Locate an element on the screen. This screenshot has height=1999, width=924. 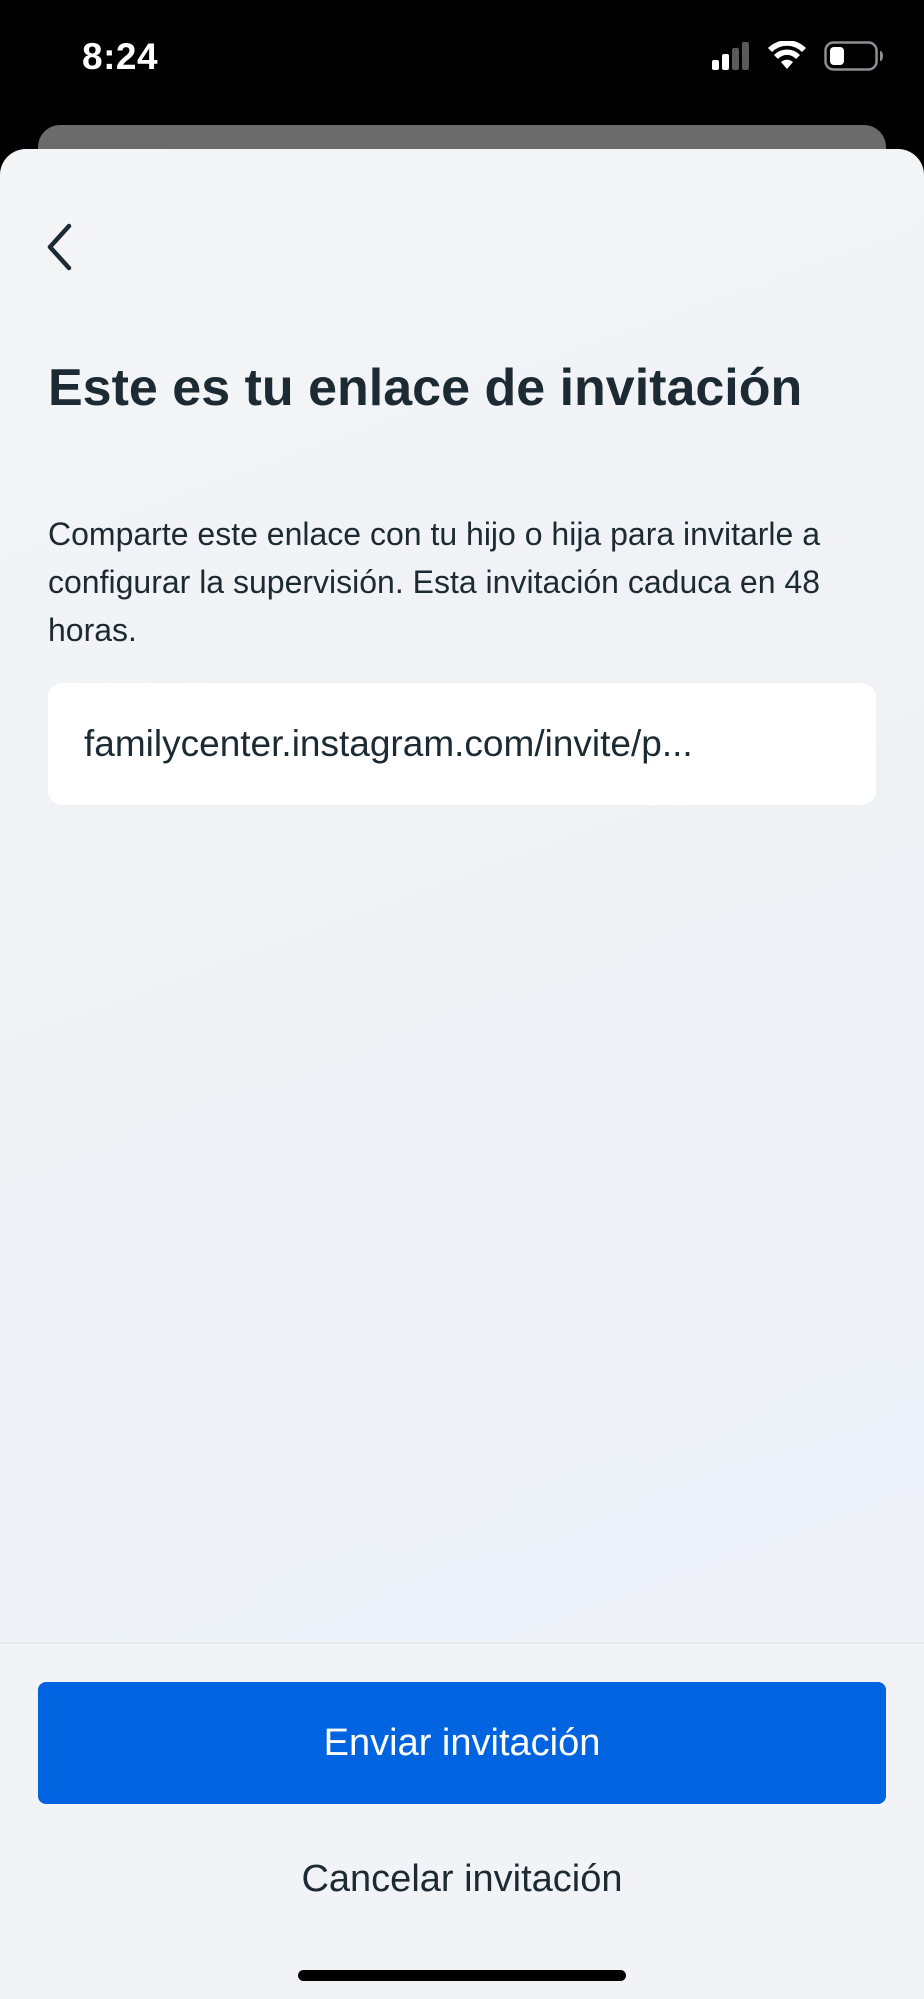
send-invitation-button: Enviar invitación is located at coordinates (462, 1743).